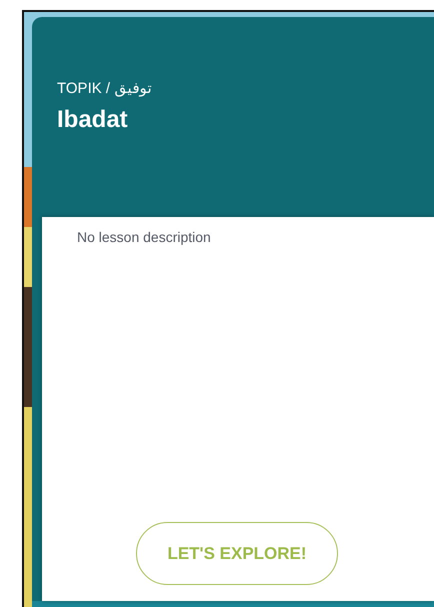 The width and height of the screenshot is (434, 607). Describe the element at coordinates (93, 120) in the screenshot. I see `lesson-title: Ibadat` at that location.